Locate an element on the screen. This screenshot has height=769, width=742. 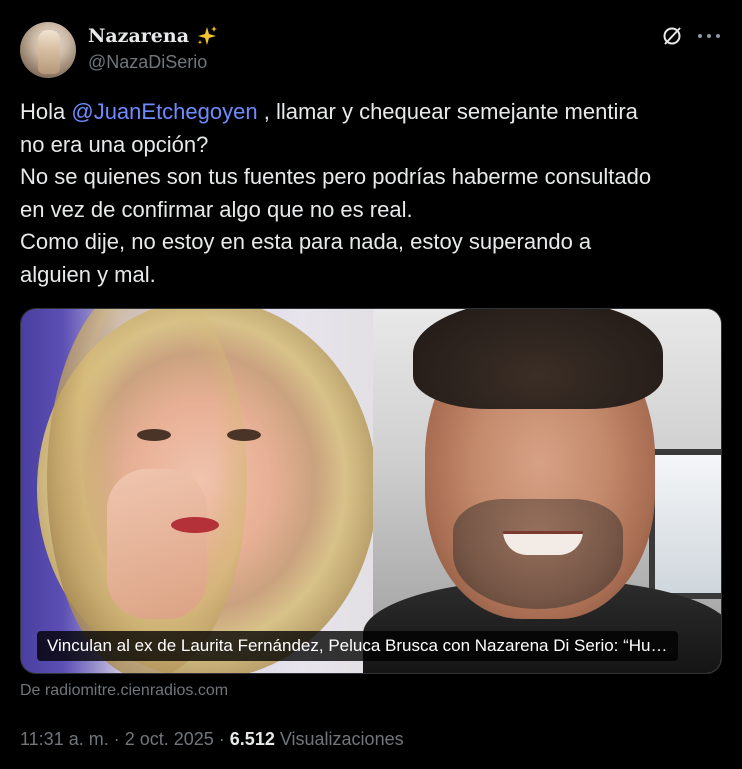
sparkles-icon is located at coordinates (207, 35).